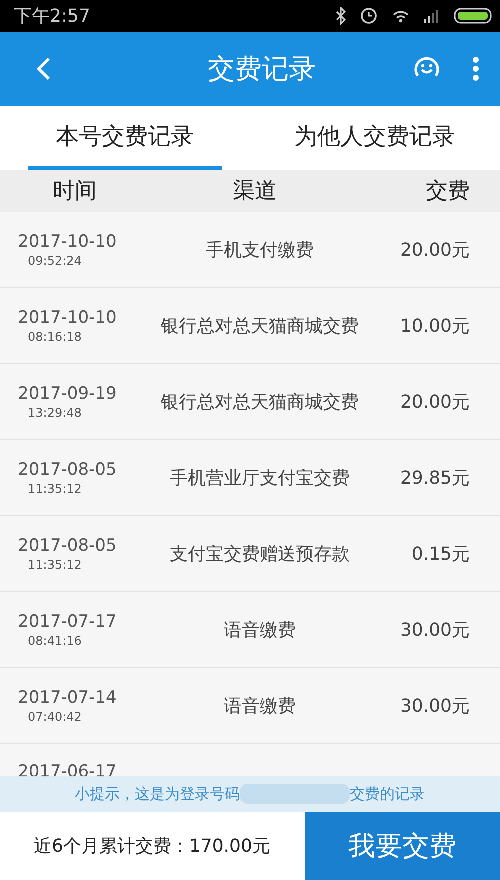 This screenshot has height=880, width=500. Describe the element at coordinates (440, 554) in the screenshot. I see `amount-text: 0.15元` at that location.